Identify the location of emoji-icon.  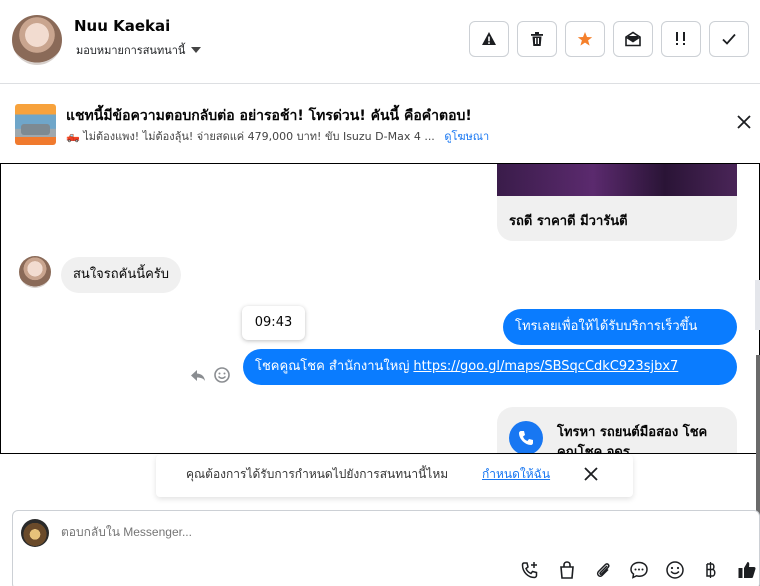
(675, 570).